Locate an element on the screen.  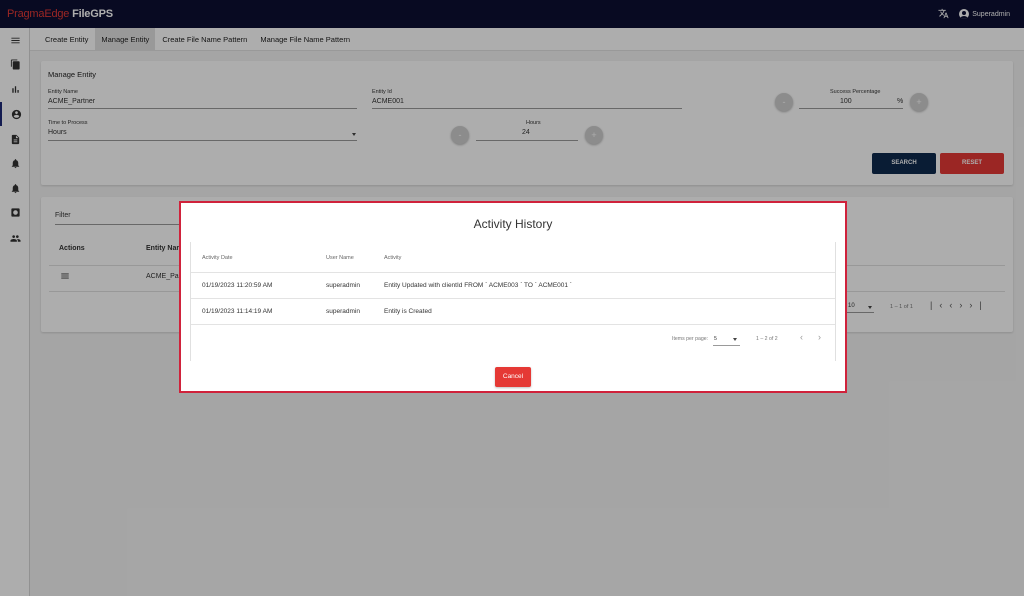
next-page-icon: › is located at coordinates (819, 337).